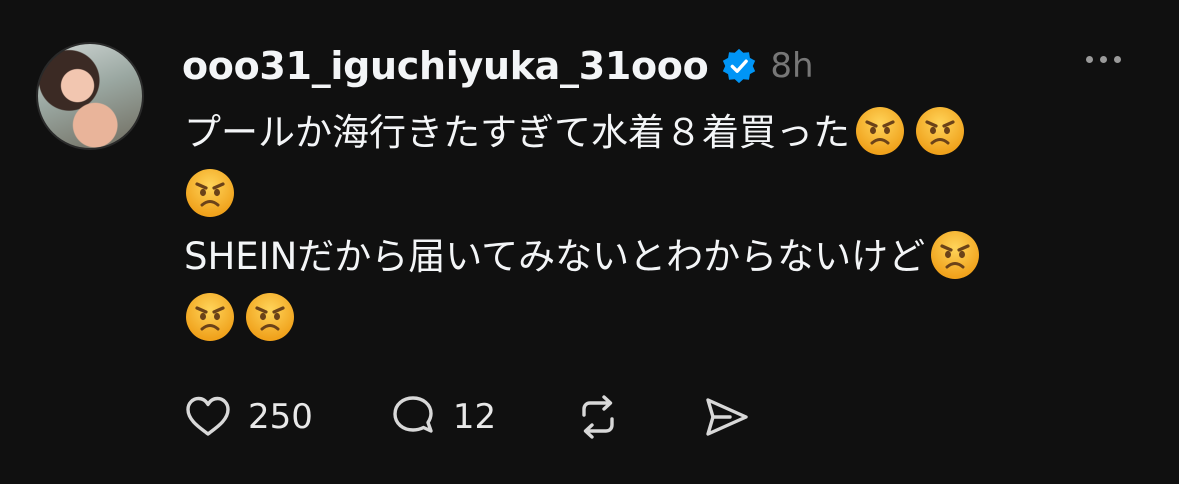 The image size is (1179, 484). I want to click on reply-button: 12, so click(441, 417).